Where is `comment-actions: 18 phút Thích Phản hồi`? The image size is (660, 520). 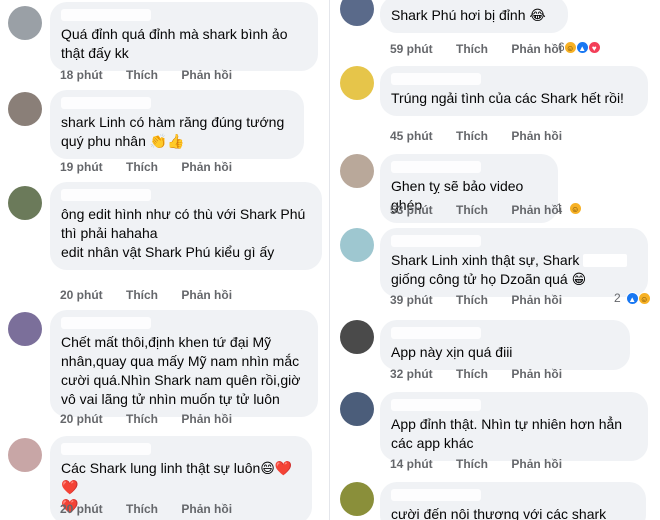
comment-actions: 18 phút Thích Phản hồi is located at coordinates (156, 75).